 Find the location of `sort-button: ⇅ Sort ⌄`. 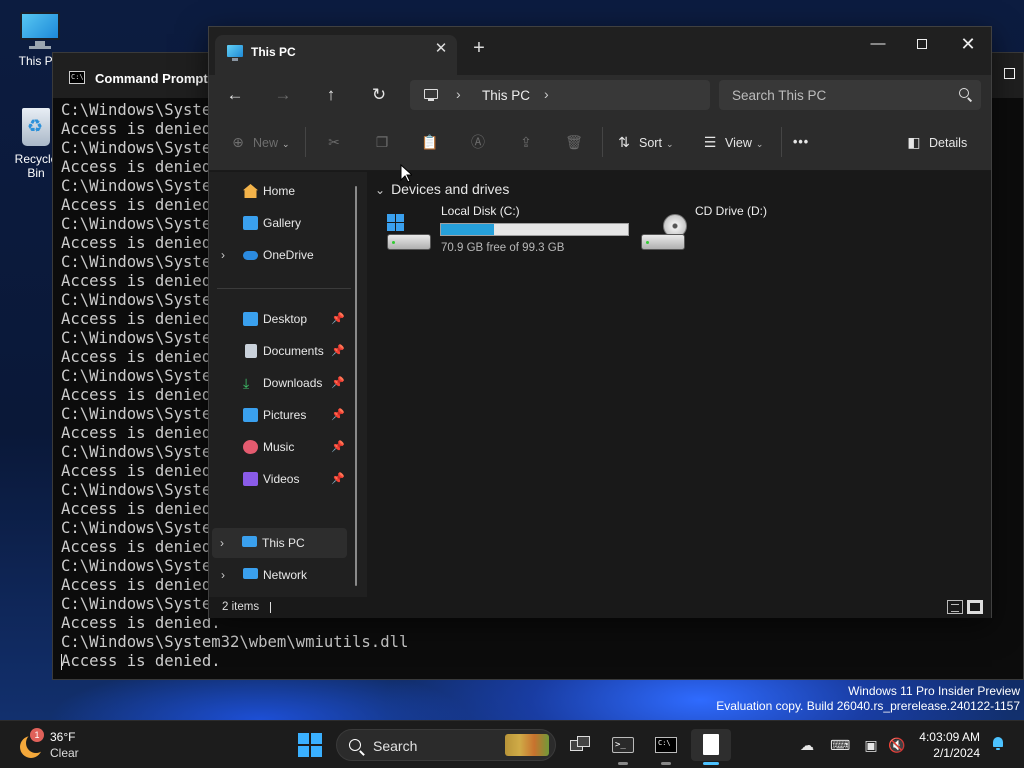

sort-button: ⇅ Sort ⌄ is located at coordinates (644, 142).